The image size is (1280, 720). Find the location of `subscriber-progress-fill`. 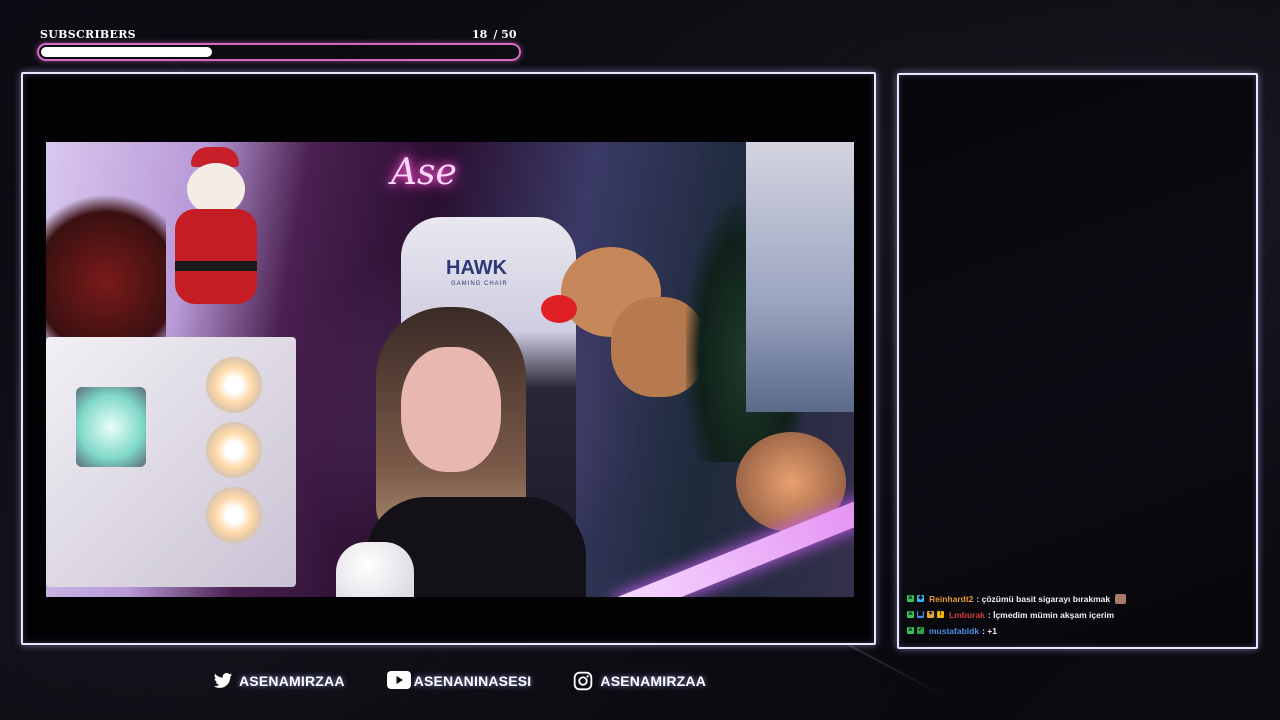

subscriber-progress-fill is located at coordinates (127, 52).